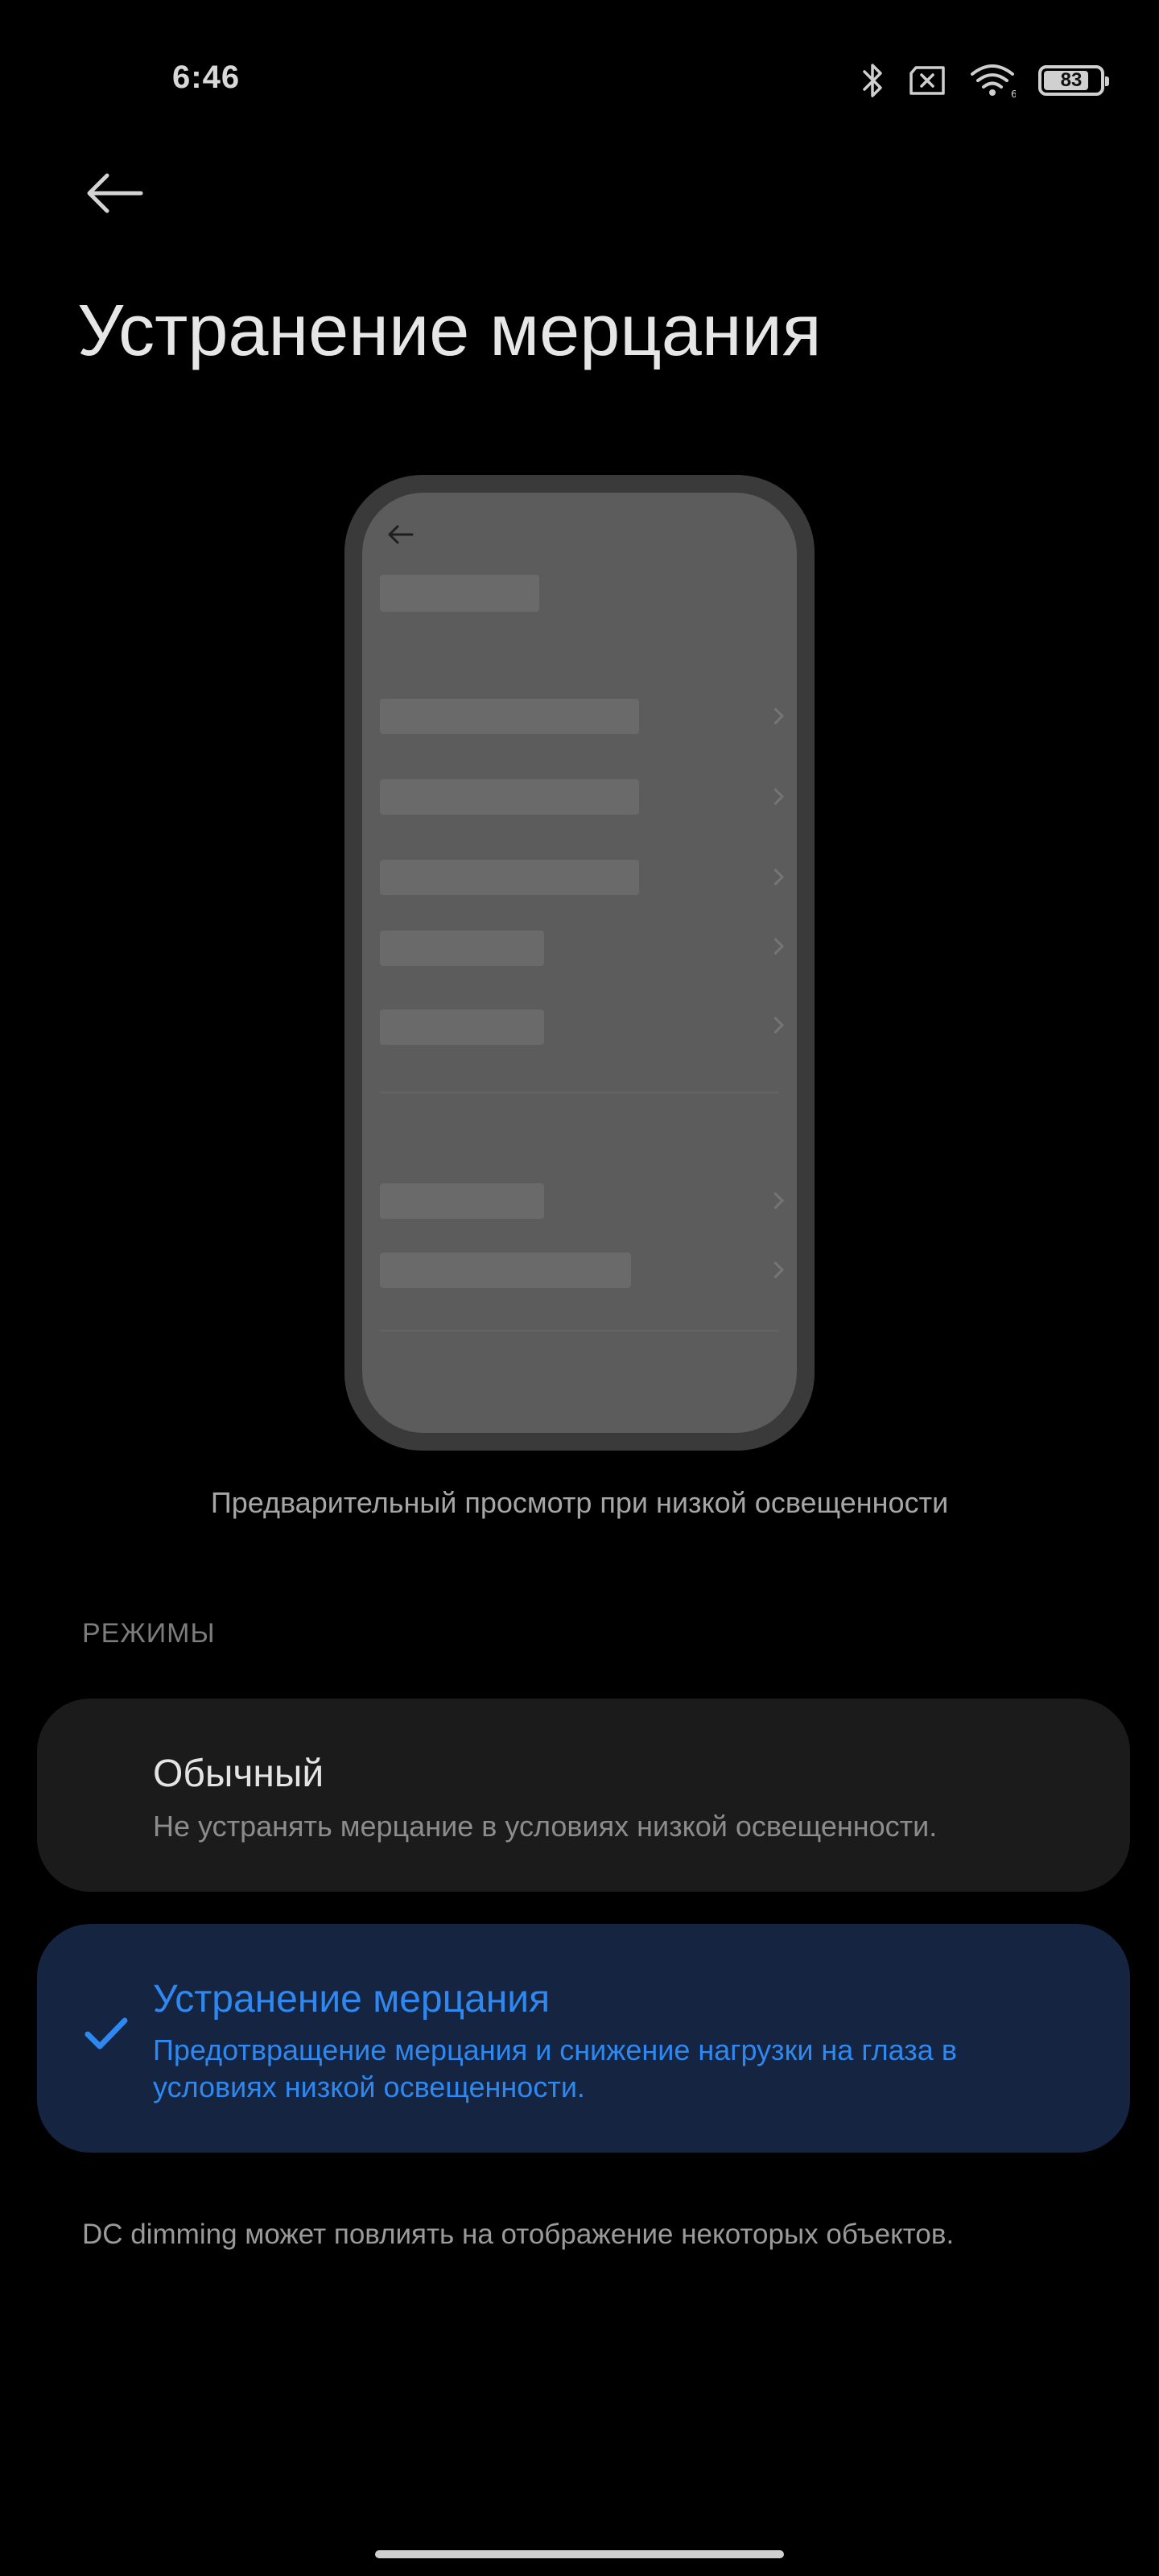 This screenshot has width=1159, height=2576. I want to click on mode-title: Устранение мерцания, so click(352, 1999).